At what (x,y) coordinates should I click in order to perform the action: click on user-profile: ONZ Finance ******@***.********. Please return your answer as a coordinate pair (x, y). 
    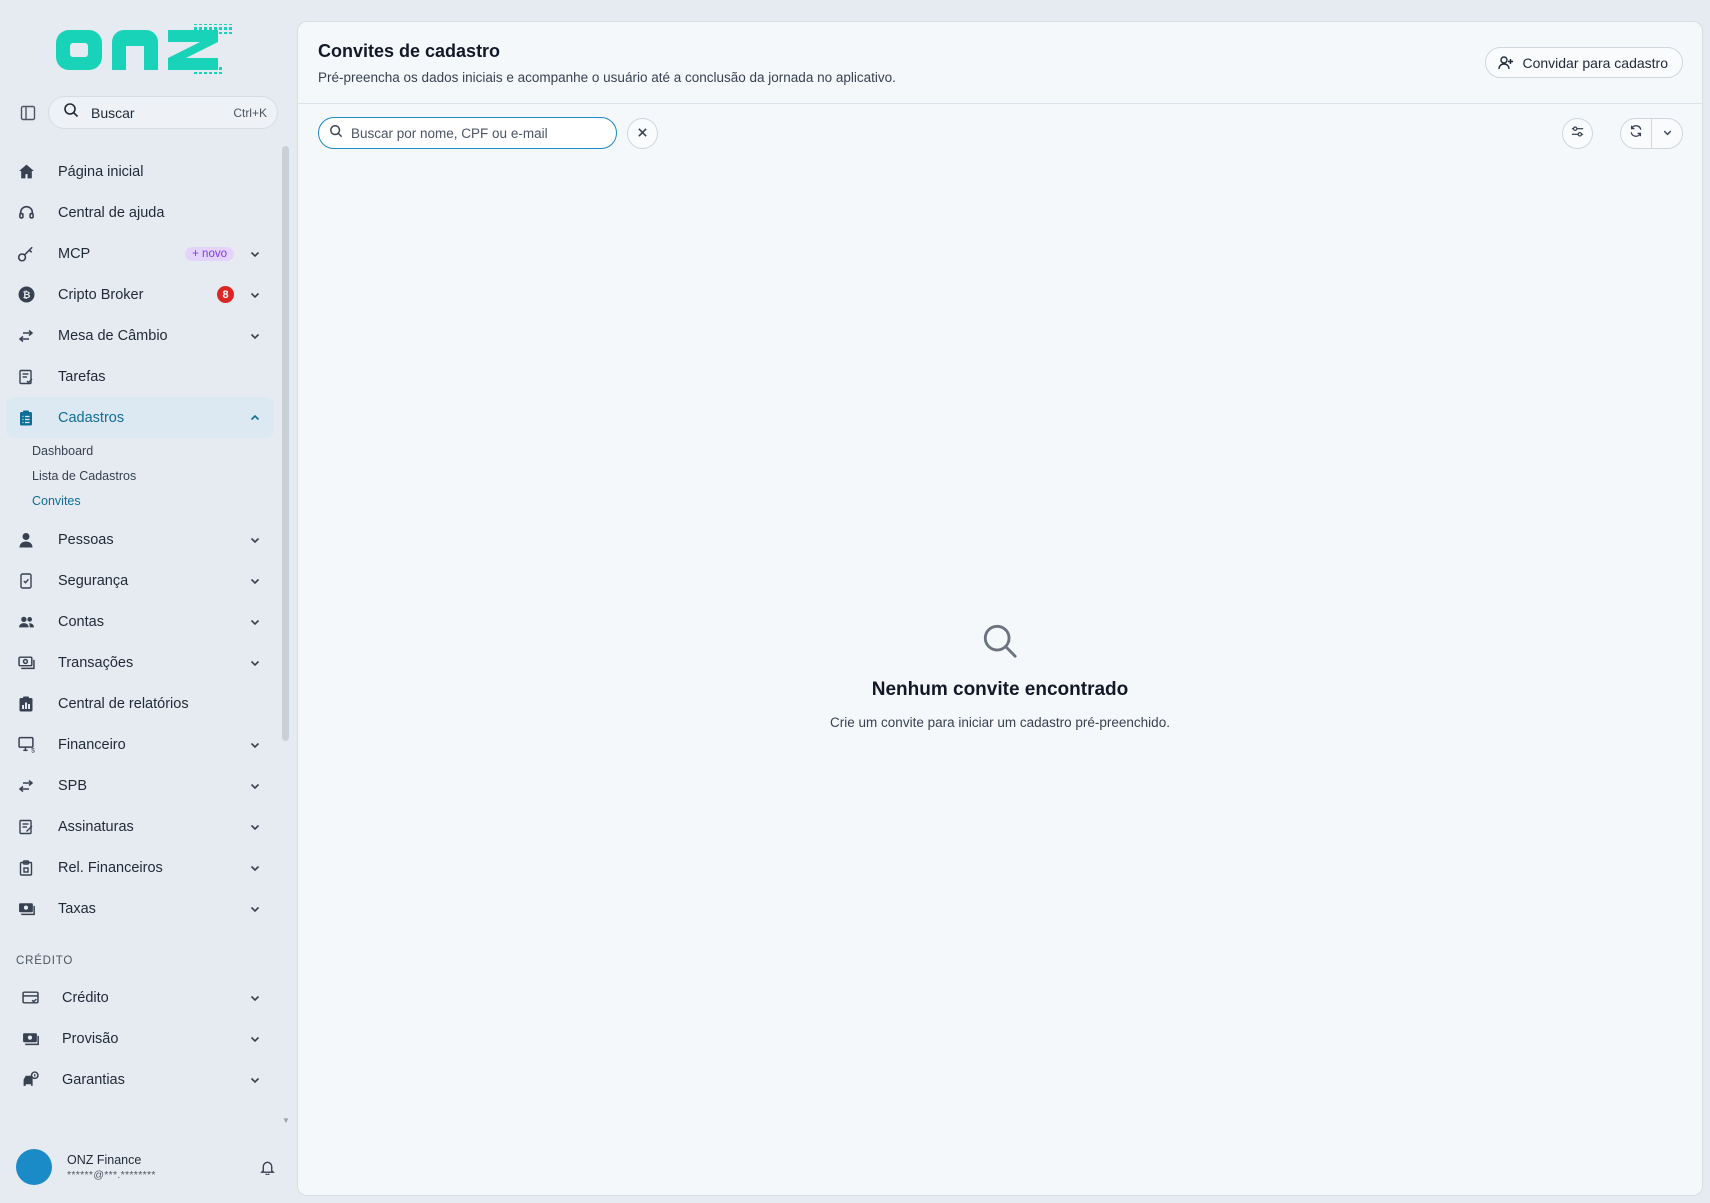
    Looking at the image, I should click on (147, 1167).